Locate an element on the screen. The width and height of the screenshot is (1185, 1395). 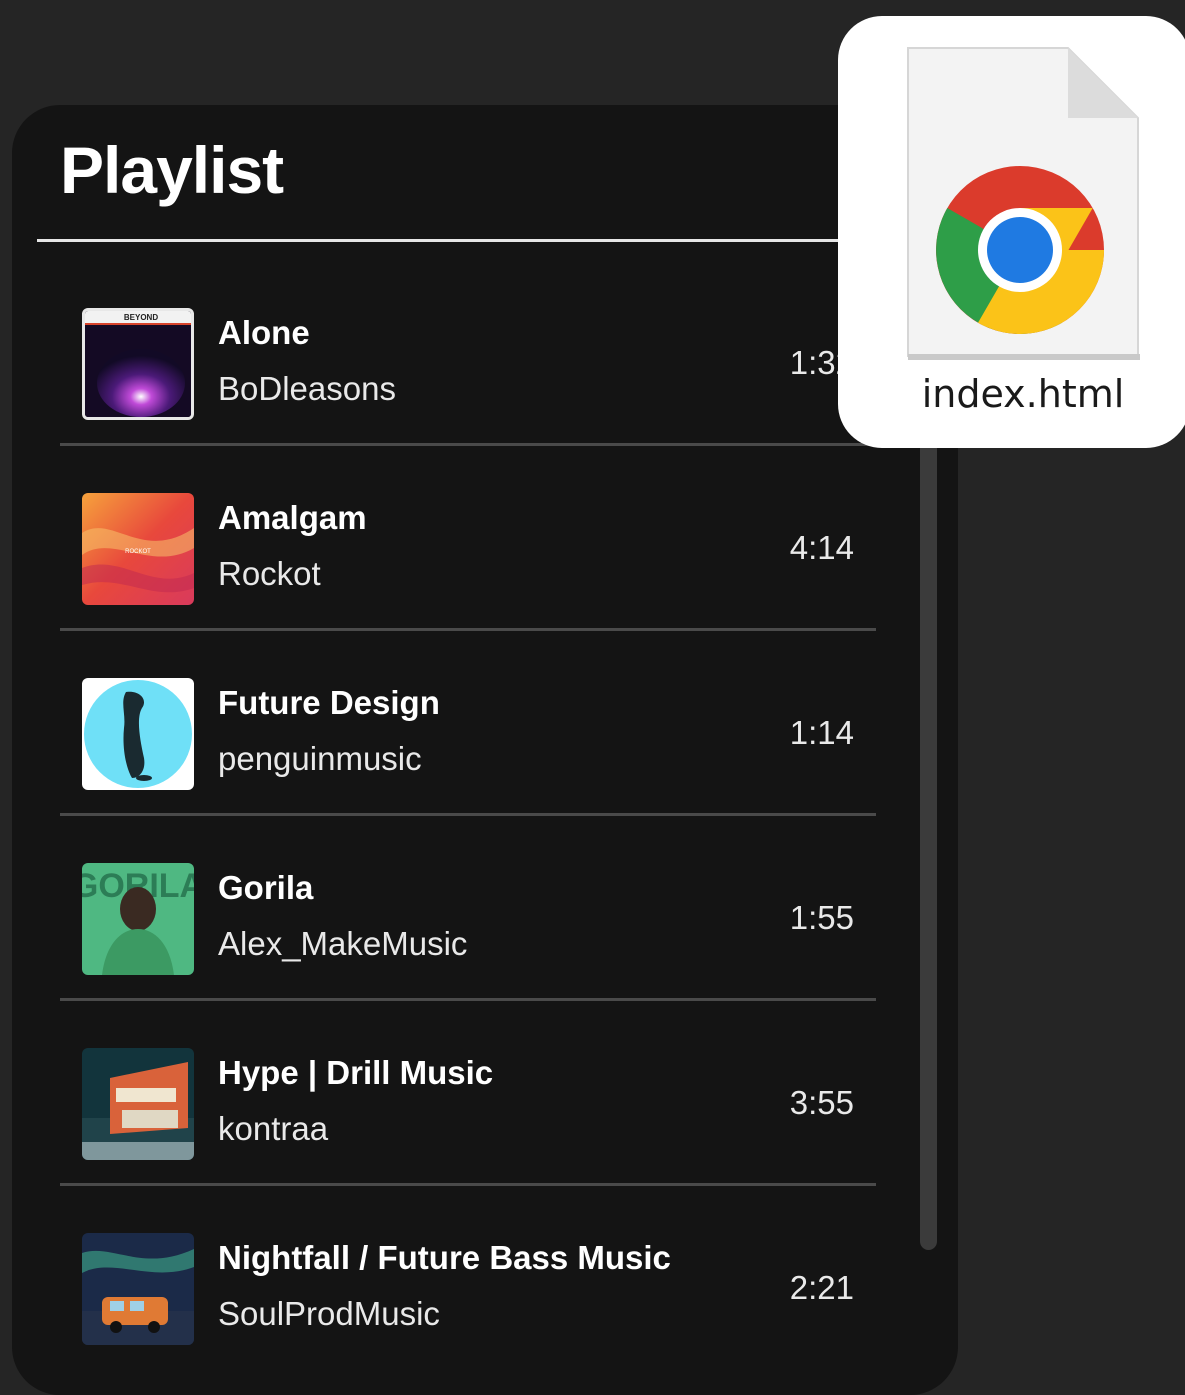
scrollbar-thumb is located at coordinates (928, 842).